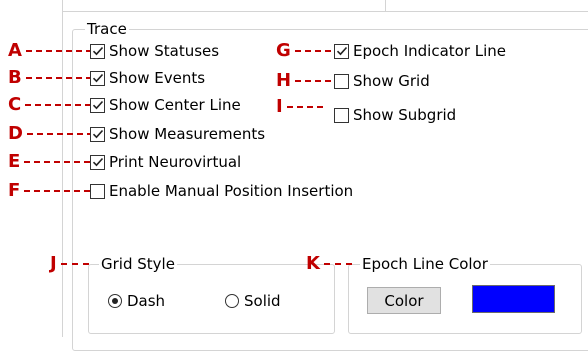 The width and height of the screenshot is (588, 351). I want to click on callout-letter: G, so click(283, 50).